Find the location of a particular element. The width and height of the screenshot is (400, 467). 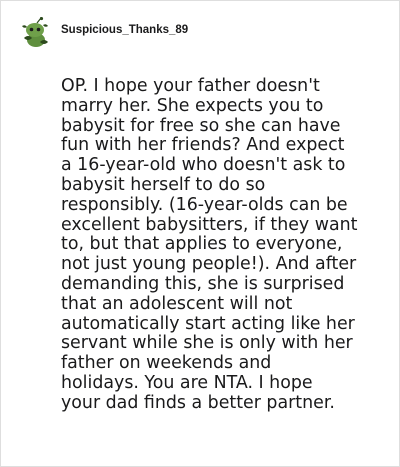

comment-line: demanding this, she is surprised is located at coordinates (203, 283).